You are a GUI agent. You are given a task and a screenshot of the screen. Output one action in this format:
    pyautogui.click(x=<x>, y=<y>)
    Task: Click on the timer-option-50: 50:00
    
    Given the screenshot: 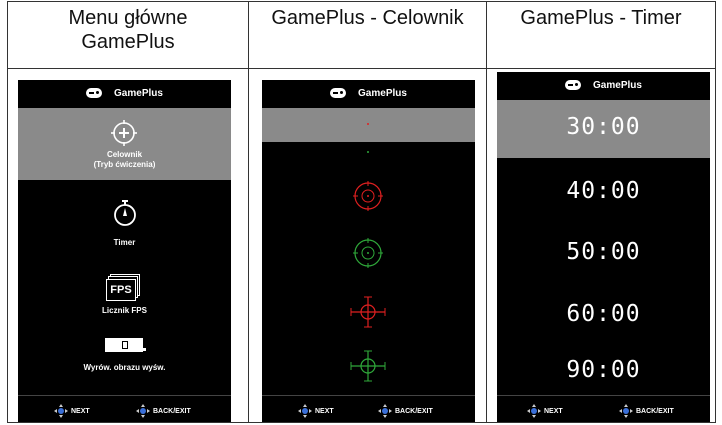 What is the action you would take?
    pyautogui.click(x=603, y=252)
    